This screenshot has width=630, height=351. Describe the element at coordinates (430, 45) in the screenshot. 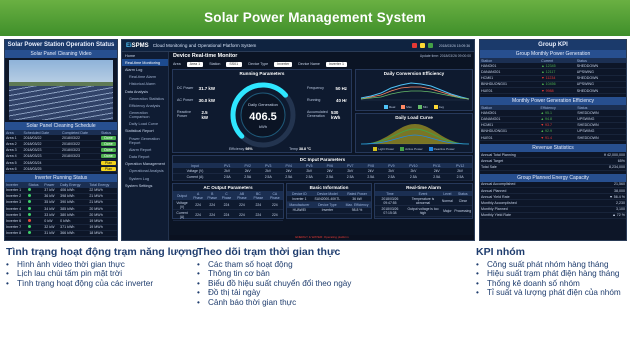

I see `user-icon` at that location.